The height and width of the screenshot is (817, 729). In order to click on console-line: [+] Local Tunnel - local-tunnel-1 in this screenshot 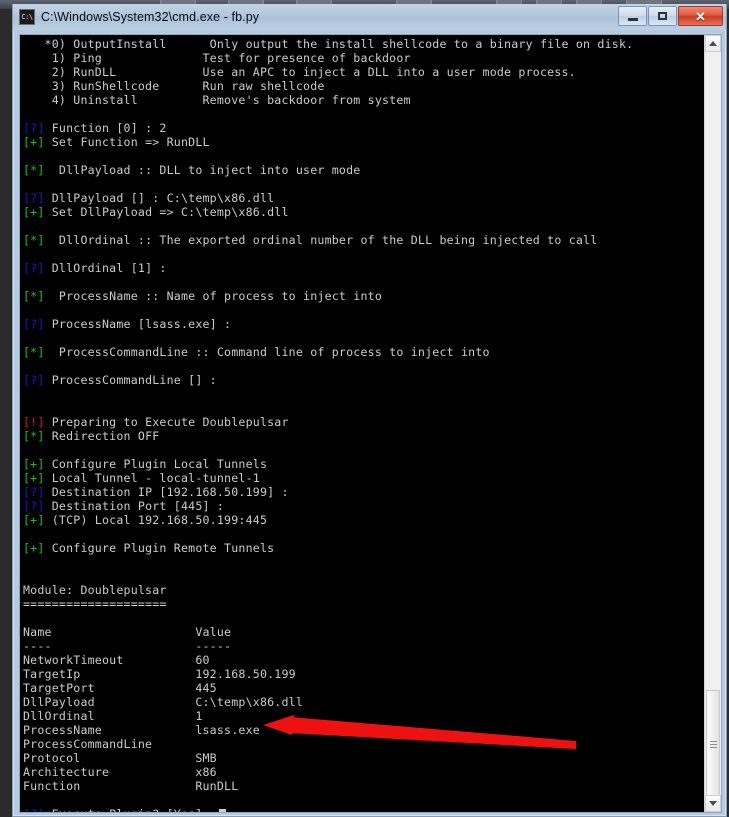, I will do `click(364, 478)`.